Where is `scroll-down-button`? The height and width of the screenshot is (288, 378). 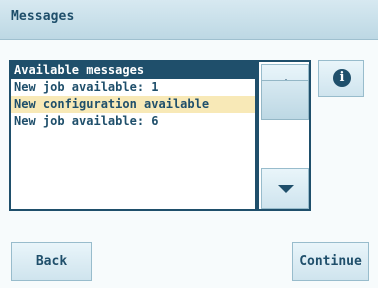
scroll-down-button is located at coordinates (285, 188).